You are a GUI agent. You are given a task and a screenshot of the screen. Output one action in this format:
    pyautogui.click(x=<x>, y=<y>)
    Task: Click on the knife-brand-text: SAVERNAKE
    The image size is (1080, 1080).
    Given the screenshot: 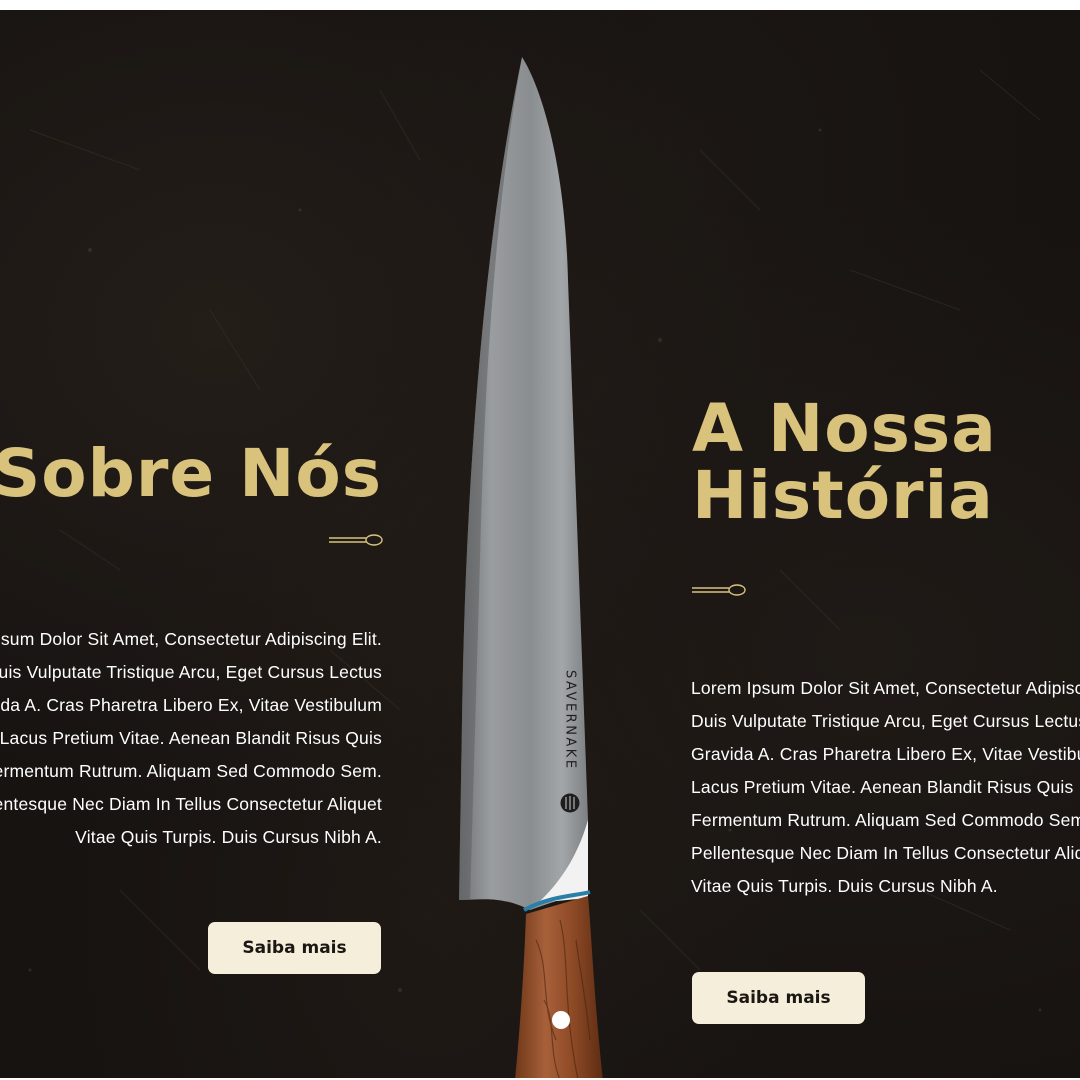 What is the action you would take?
    pyautogui.click(x=570, y=720)
    